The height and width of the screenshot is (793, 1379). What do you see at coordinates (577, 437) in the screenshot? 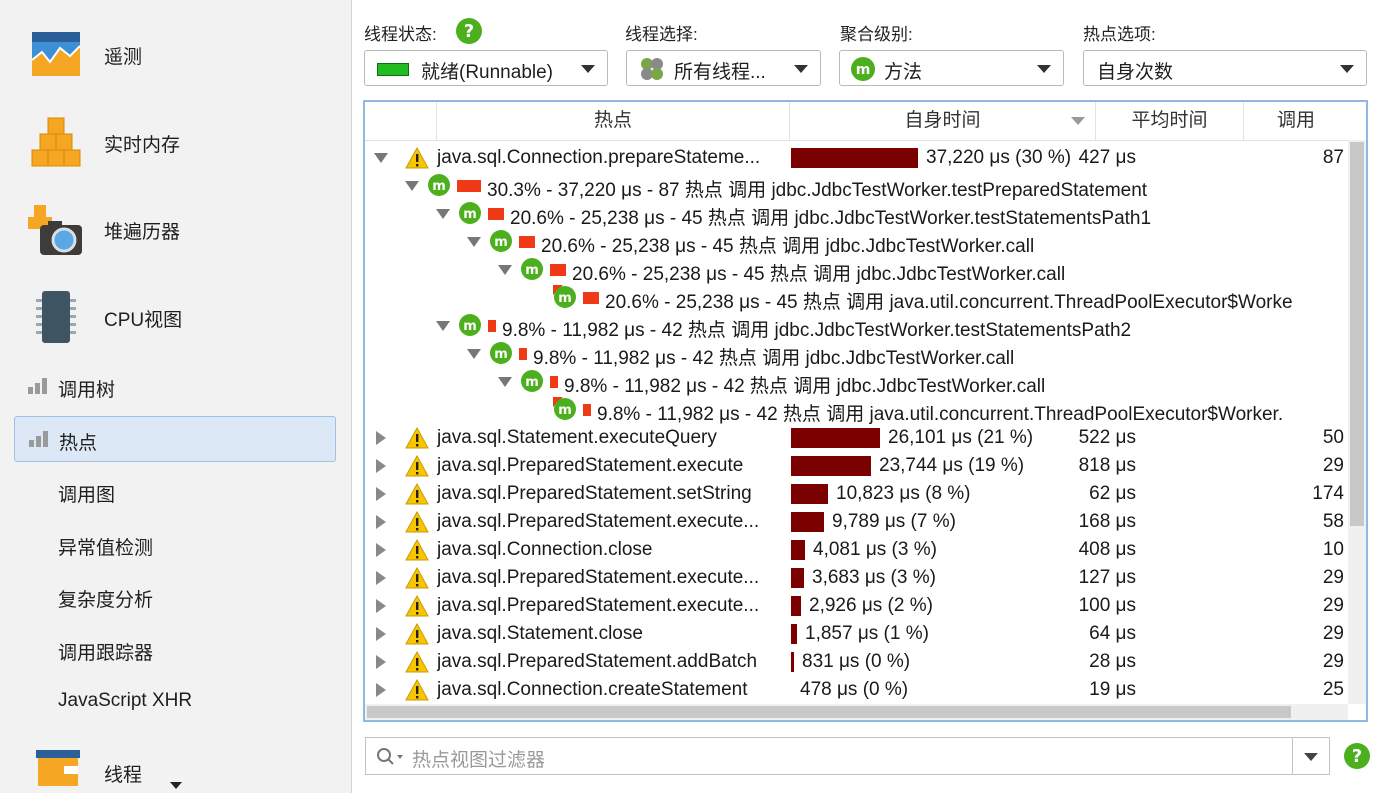
I see `hotspot-name: java.sql.Statement.executeQuery` at bounding box center [577, 437].